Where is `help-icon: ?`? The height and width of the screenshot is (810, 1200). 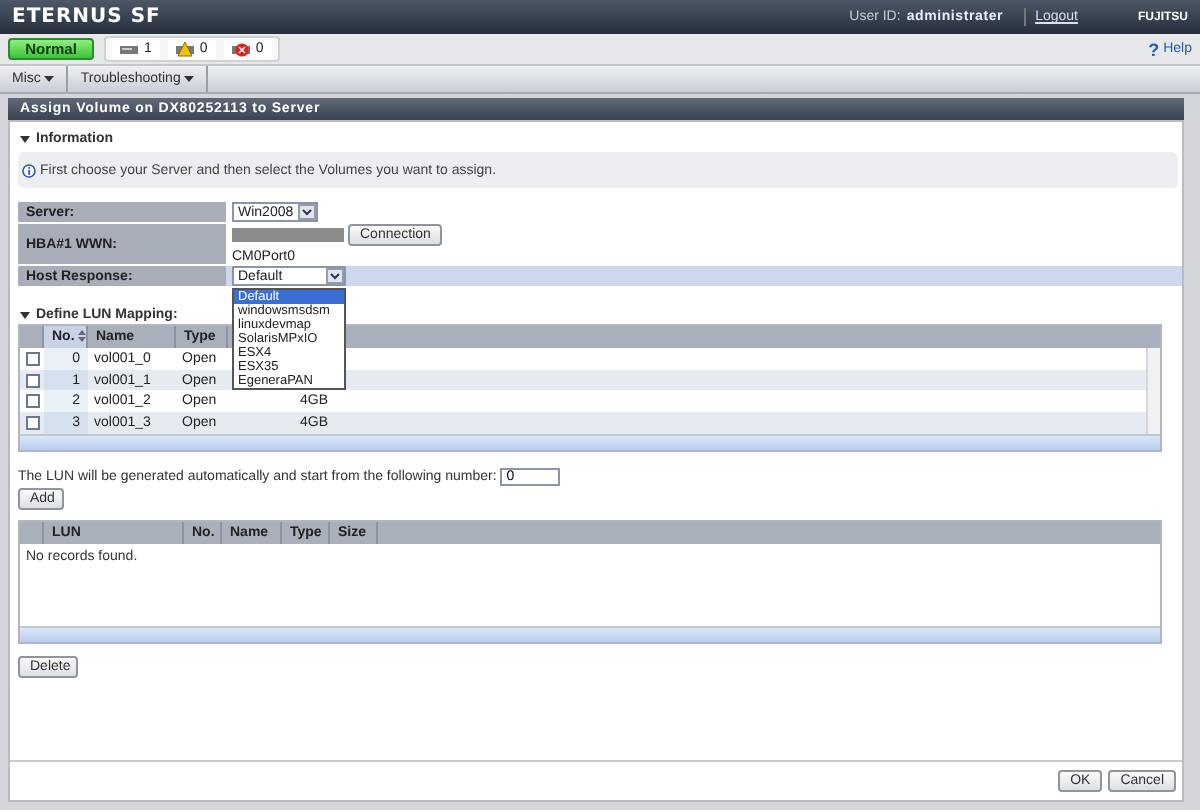
help-icon: ? is located at coordinates (1154, 49).